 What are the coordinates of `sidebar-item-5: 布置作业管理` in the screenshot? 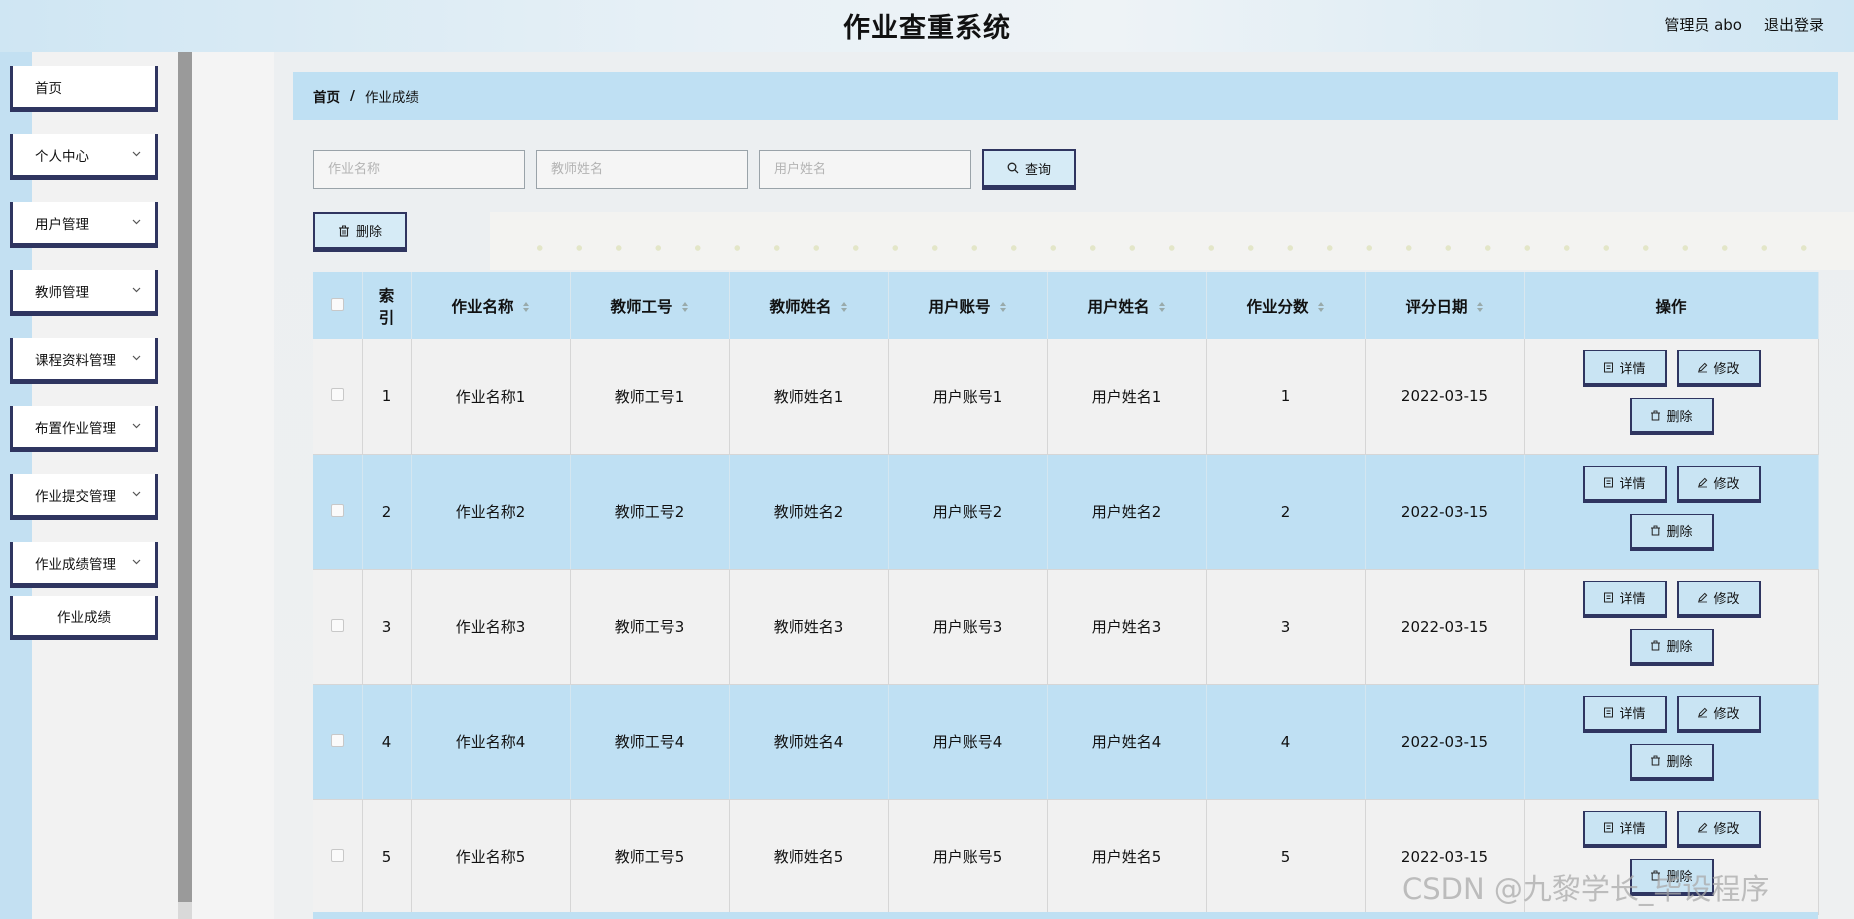 It's located at (84, 429).